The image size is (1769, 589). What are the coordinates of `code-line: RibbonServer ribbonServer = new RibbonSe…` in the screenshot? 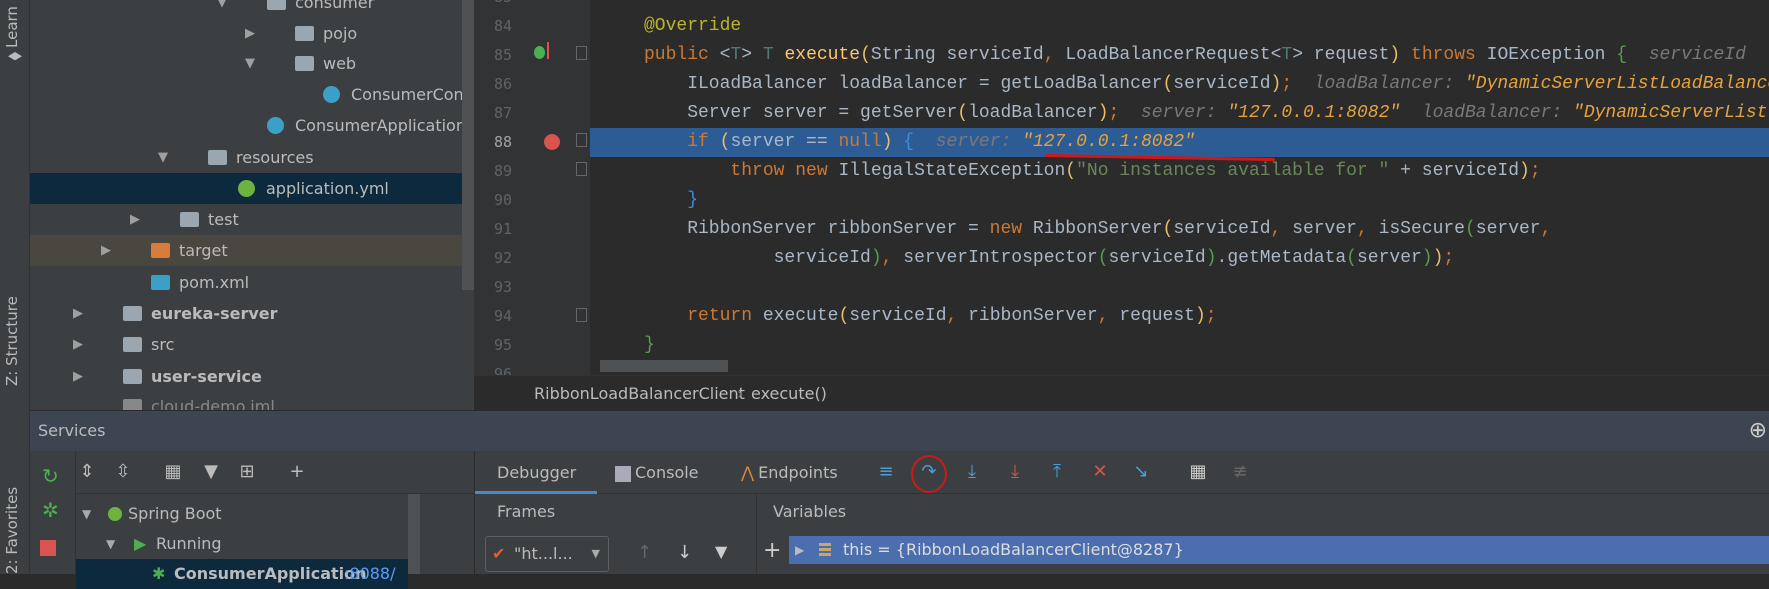 It's located at (1097, 229).